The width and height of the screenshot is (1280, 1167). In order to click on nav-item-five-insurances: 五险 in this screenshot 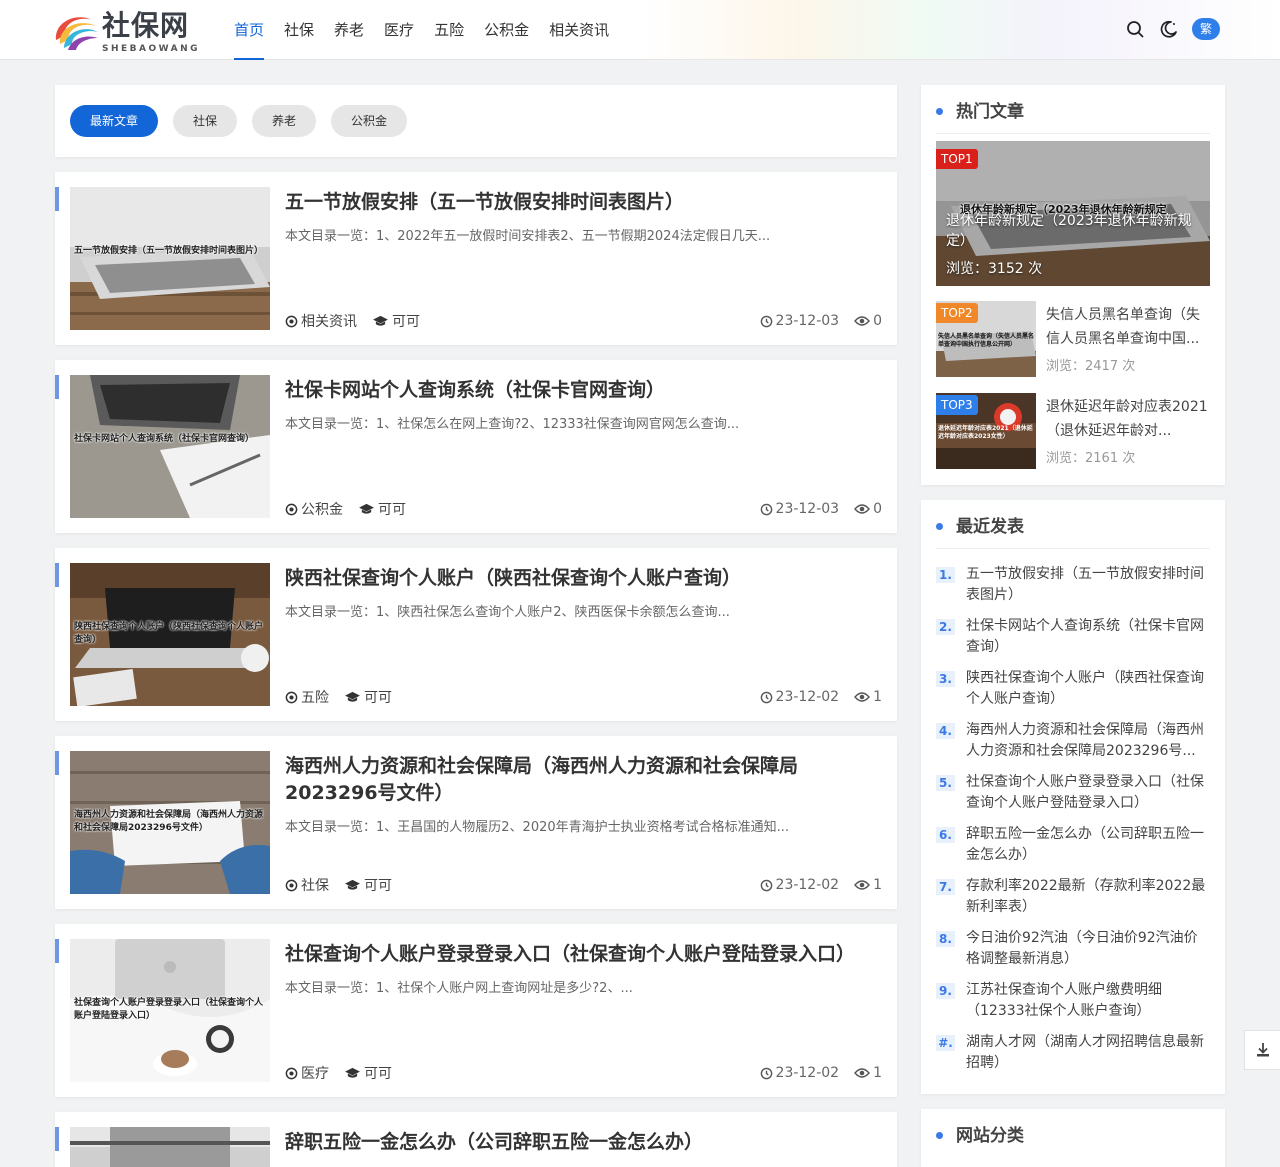, I will do `click(449, 30)`.